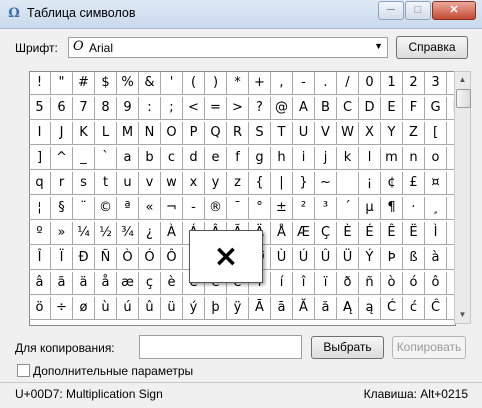  What do you see at coordinates (106, 158) in the screenshot?
I see `character-cell: `` at bounding box center [106, 158].